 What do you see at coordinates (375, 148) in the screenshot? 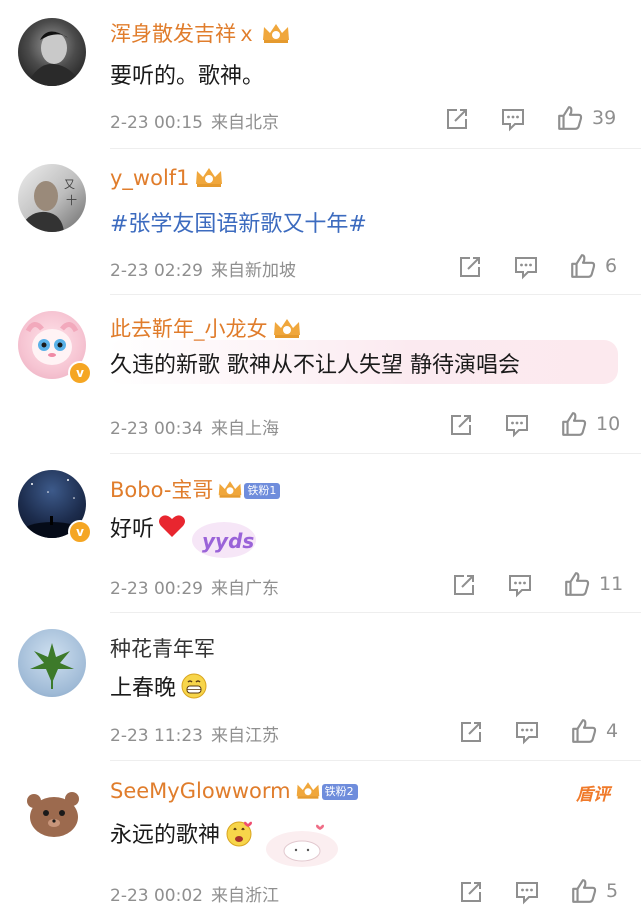
I see `divider` at bounding box center [375, 148].